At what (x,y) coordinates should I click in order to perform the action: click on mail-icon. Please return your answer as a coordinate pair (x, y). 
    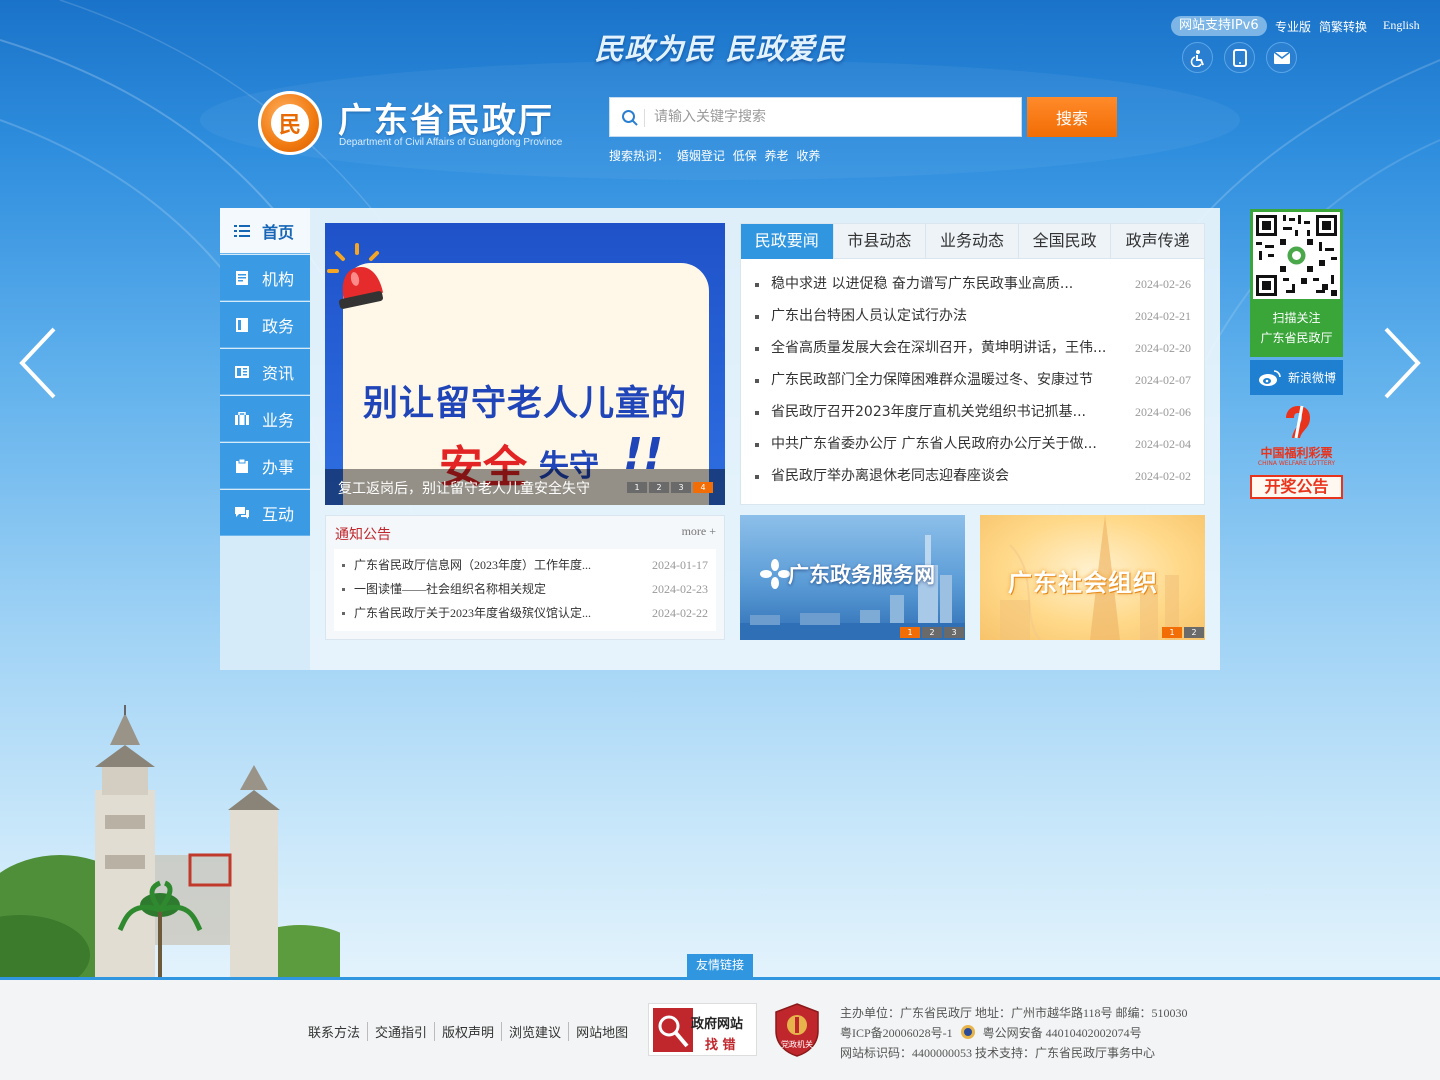
    Looking at the image, I should click on (1281, 57).